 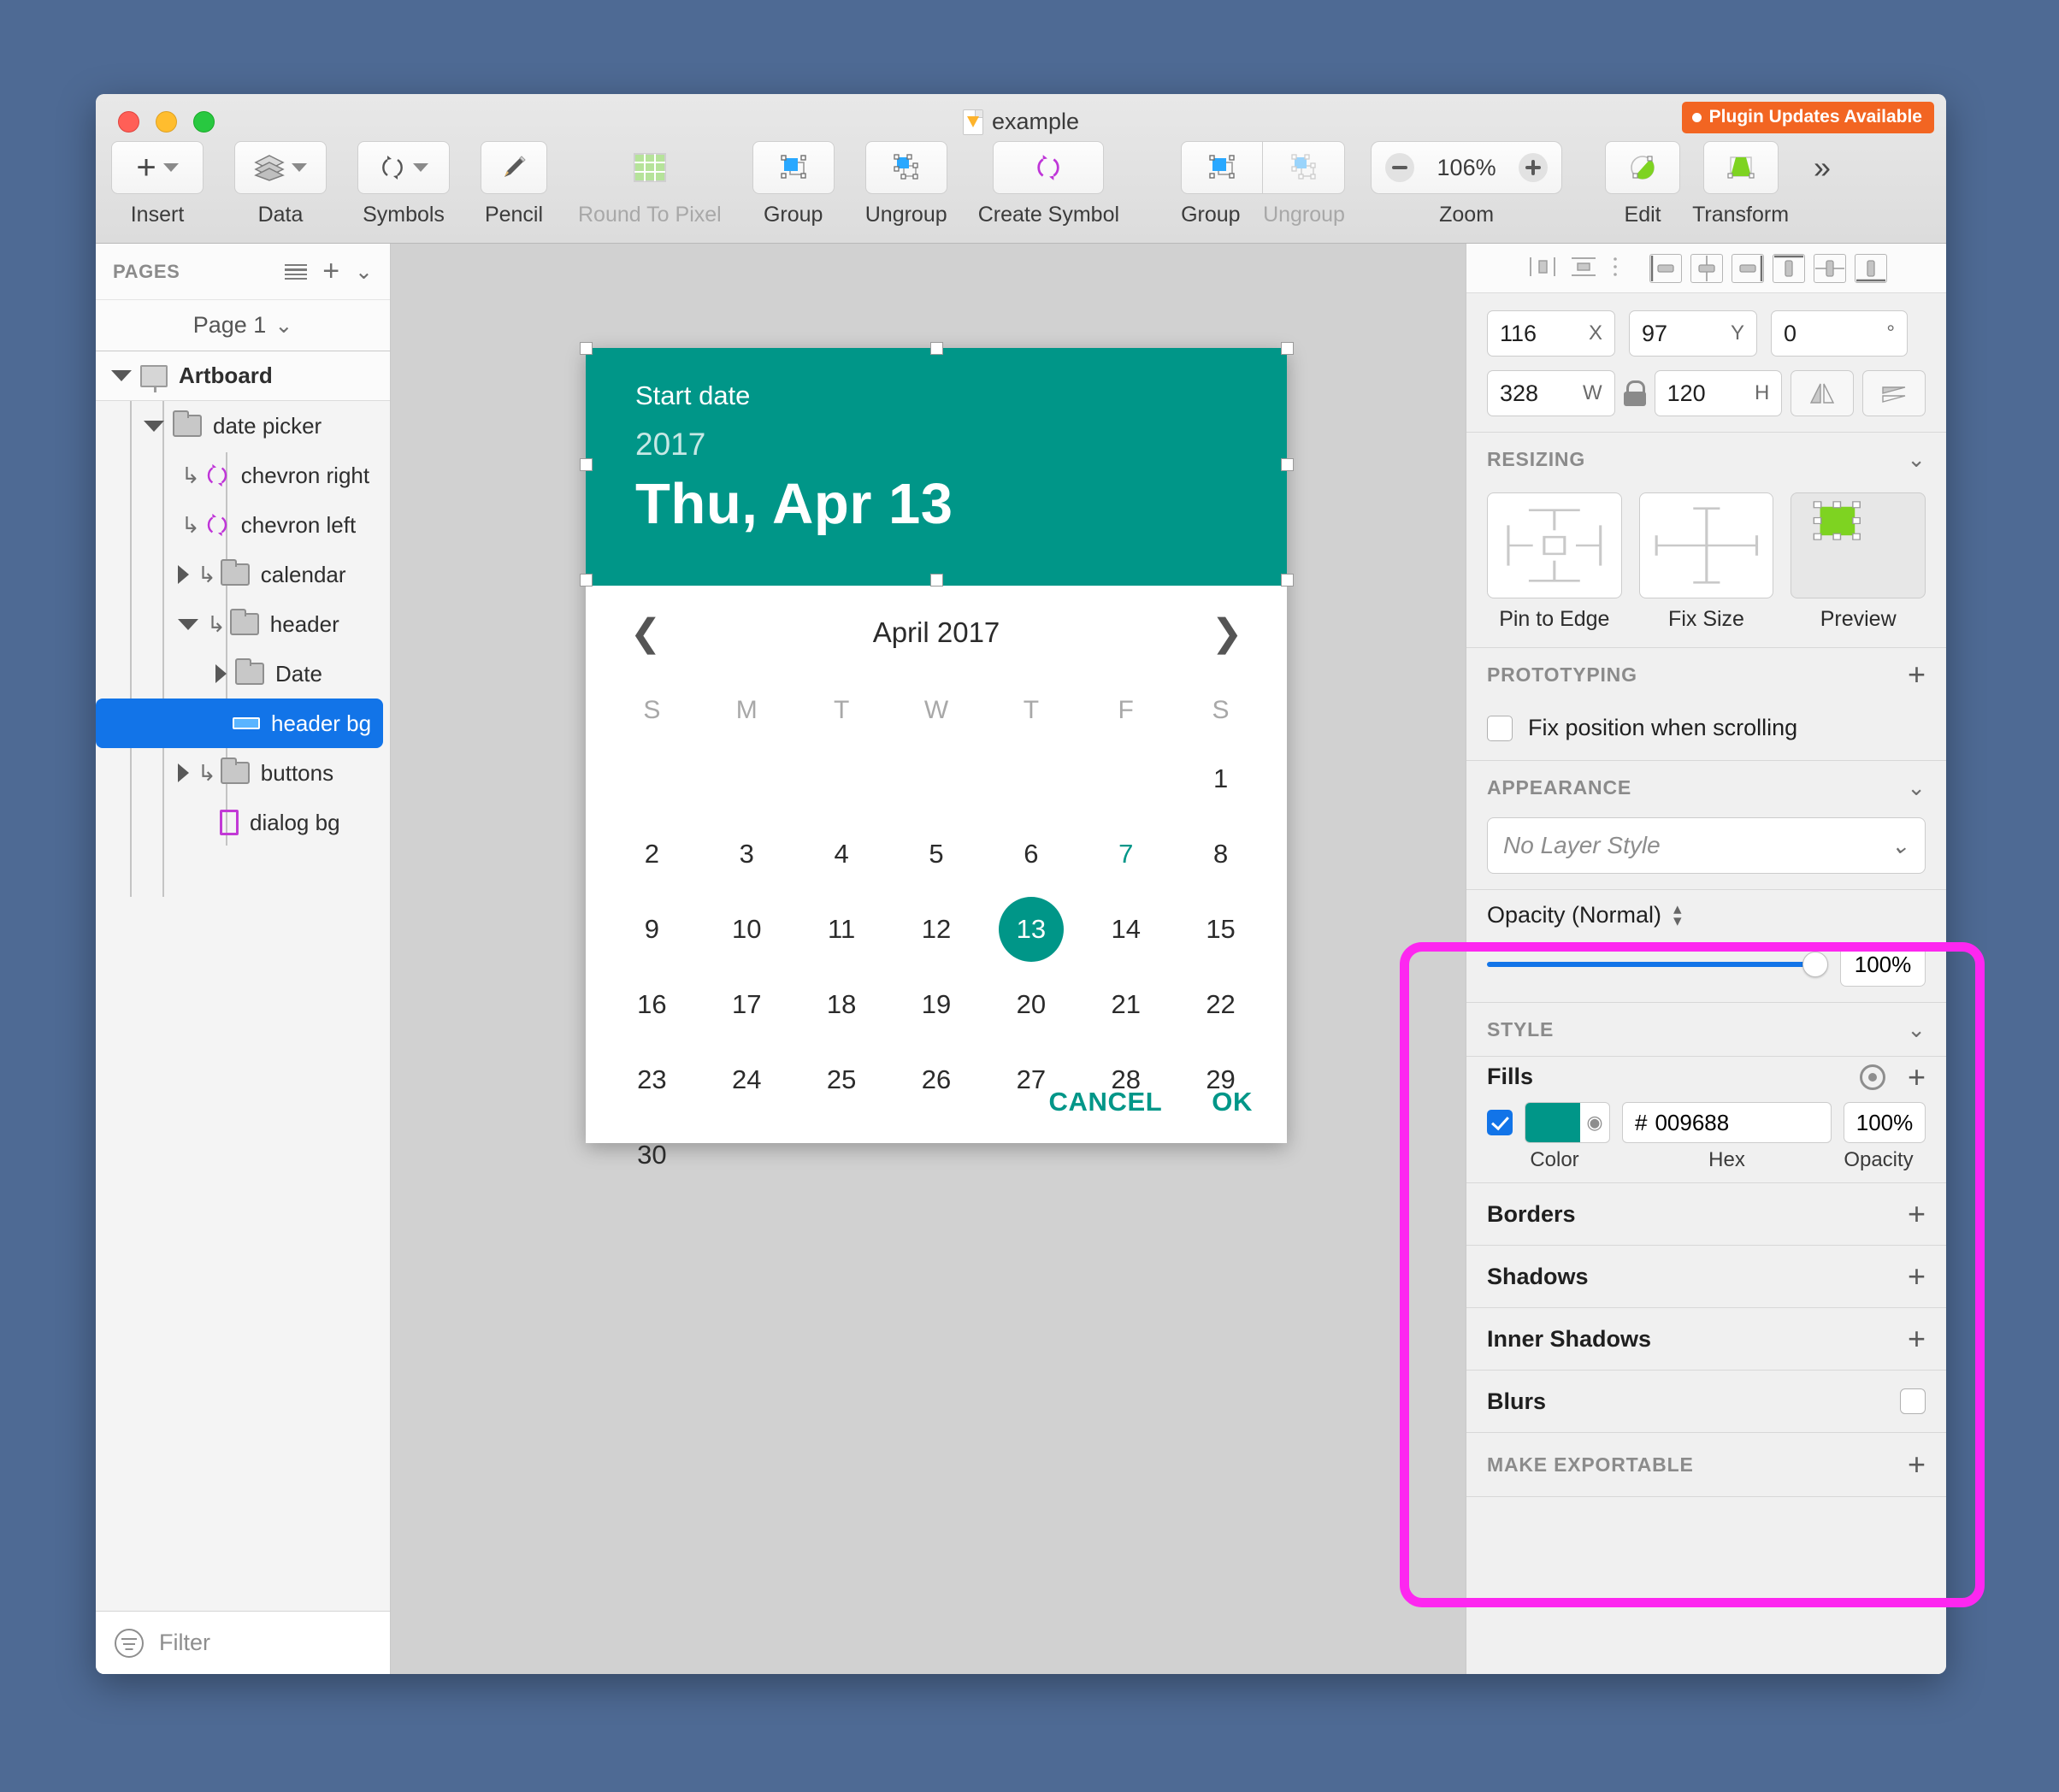 I want to click on align-left-icon, so click(x=1542, y=268).